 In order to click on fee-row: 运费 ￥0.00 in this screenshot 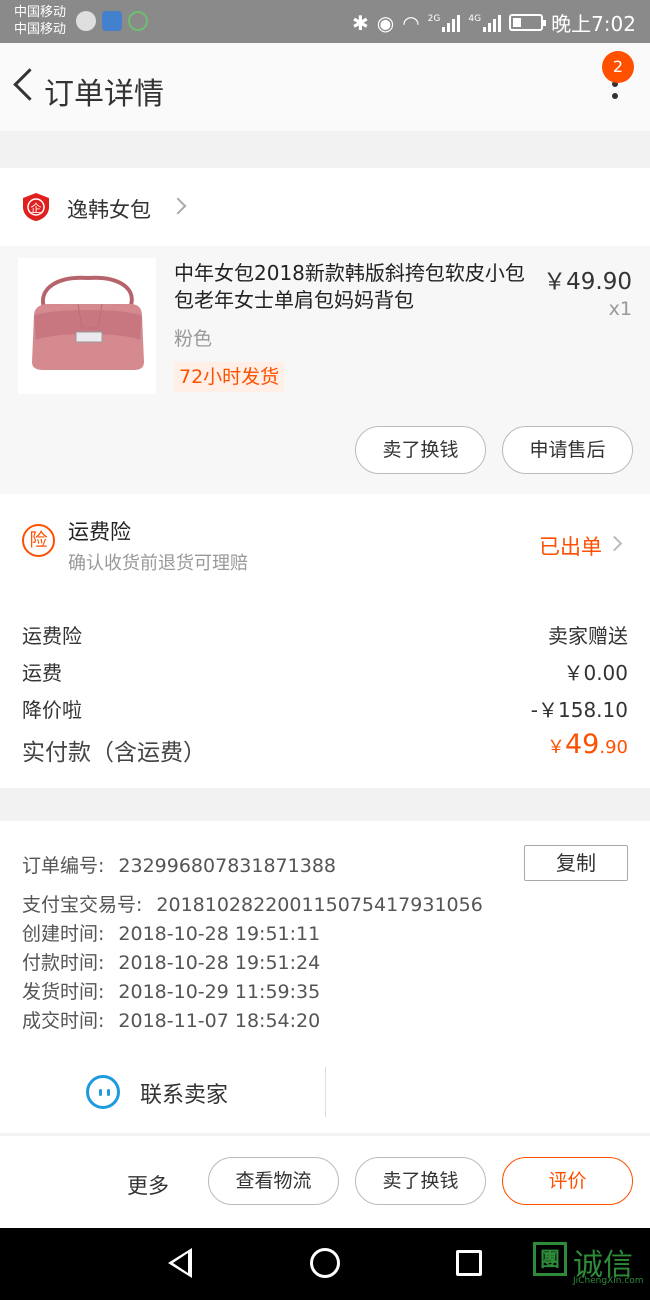, I will do `click(325, 671)`.